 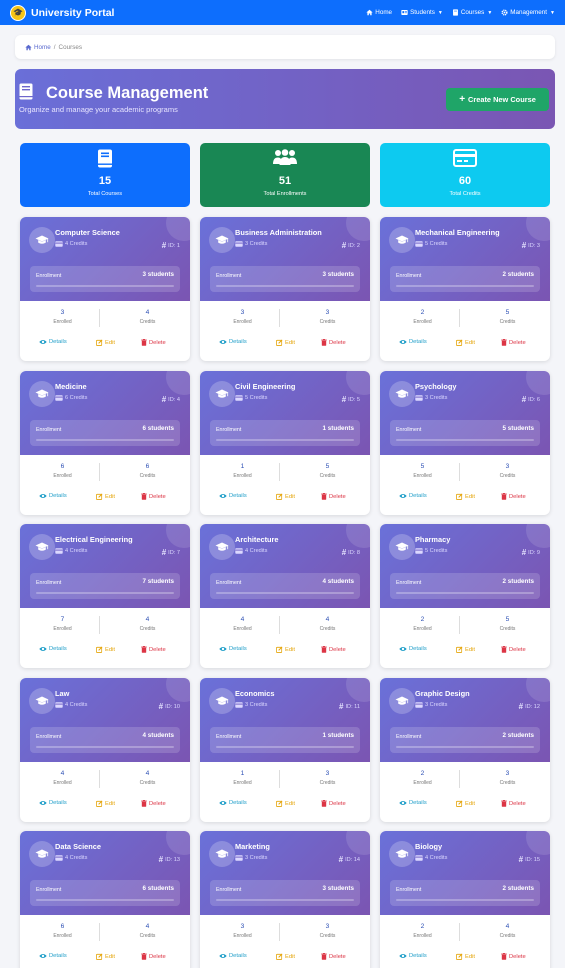 I want to click on home-icon, so click(x=28, y=47).